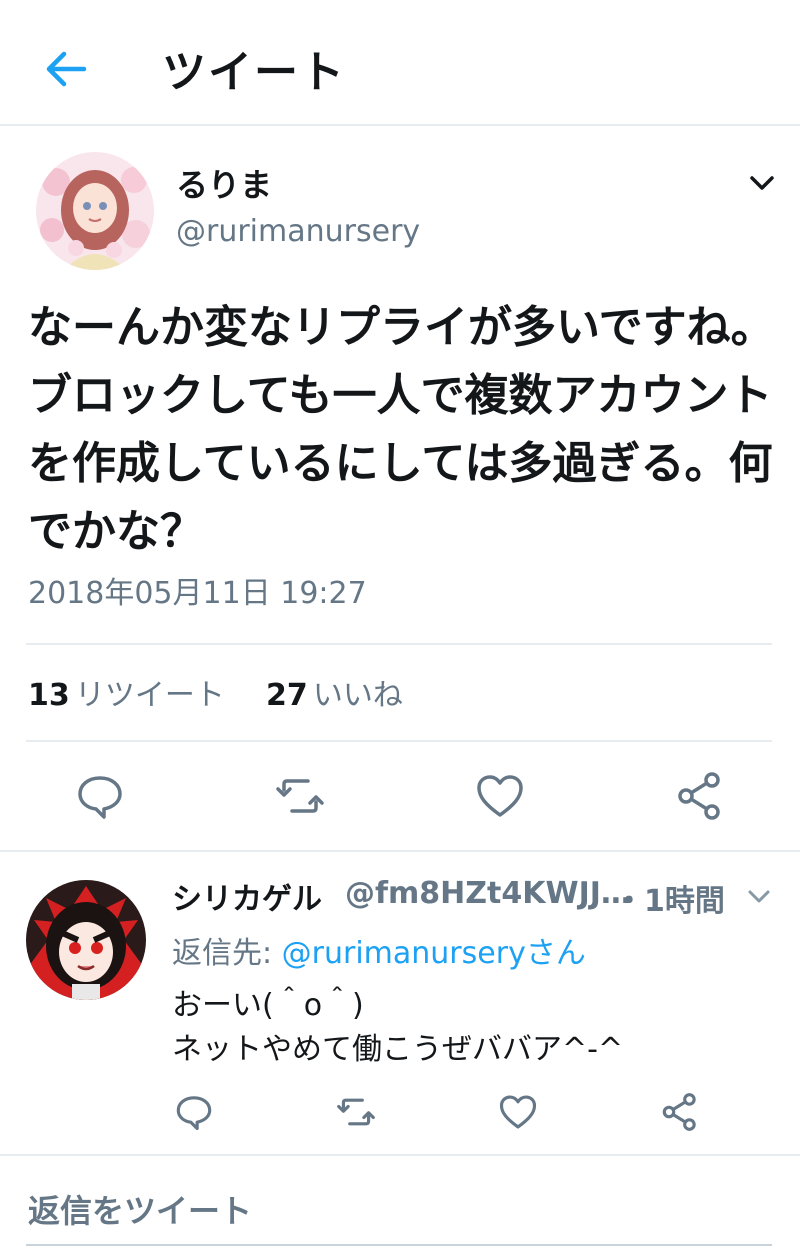 This screenshot has height=1258, width=800. Describe the element at coordinates (149, 695) in the screenshot. I see `retweet-label: リツイート` at that location.